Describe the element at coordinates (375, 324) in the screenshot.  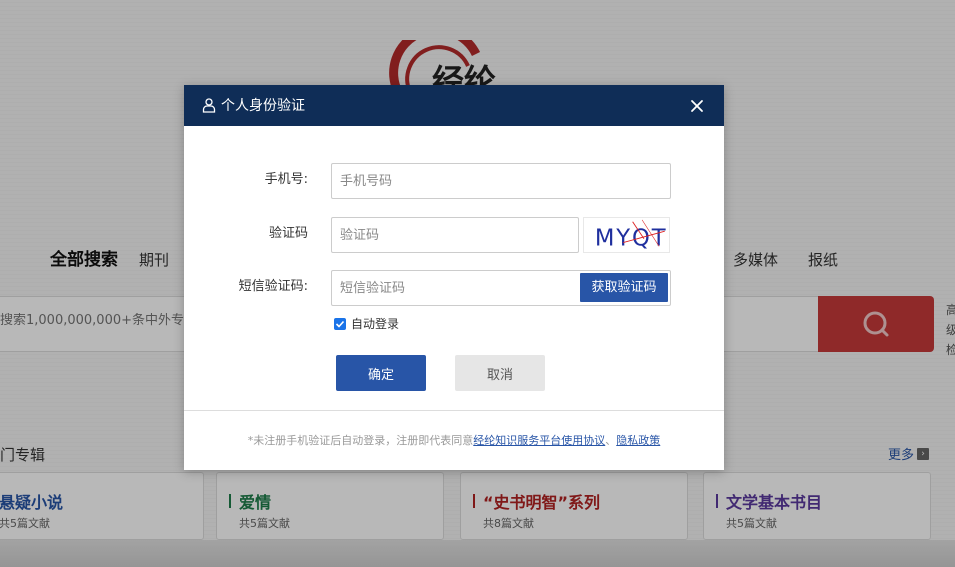
I see `auto-login-label: 自动登录` at that location.